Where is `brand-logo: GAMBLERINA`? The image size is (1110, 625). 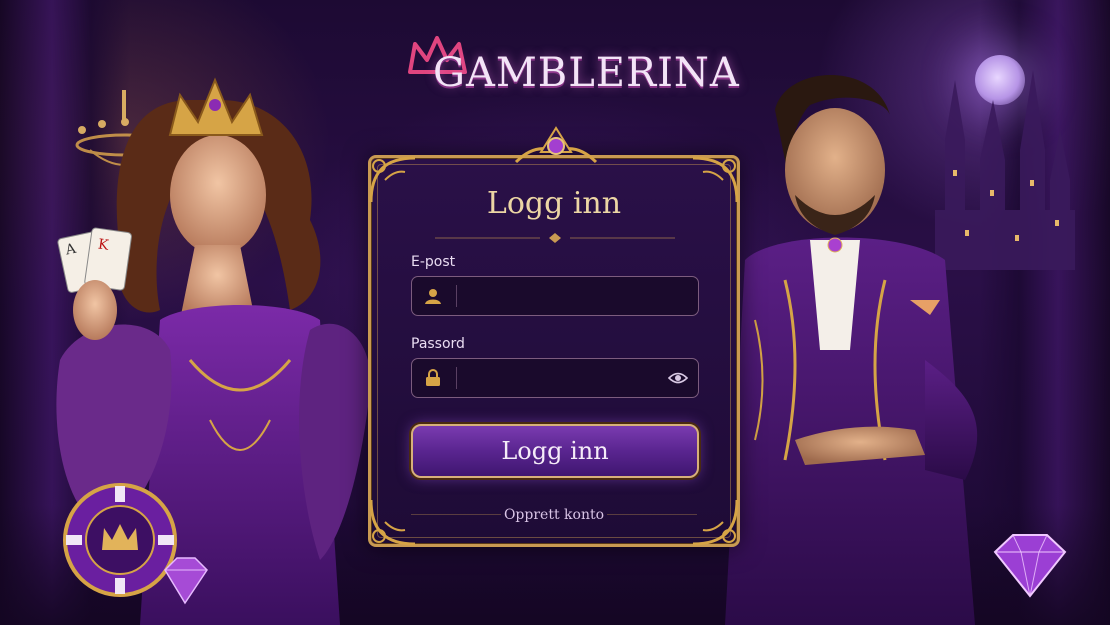
brand-logo: GAMBLERINA is located at coordinates (572, 67).